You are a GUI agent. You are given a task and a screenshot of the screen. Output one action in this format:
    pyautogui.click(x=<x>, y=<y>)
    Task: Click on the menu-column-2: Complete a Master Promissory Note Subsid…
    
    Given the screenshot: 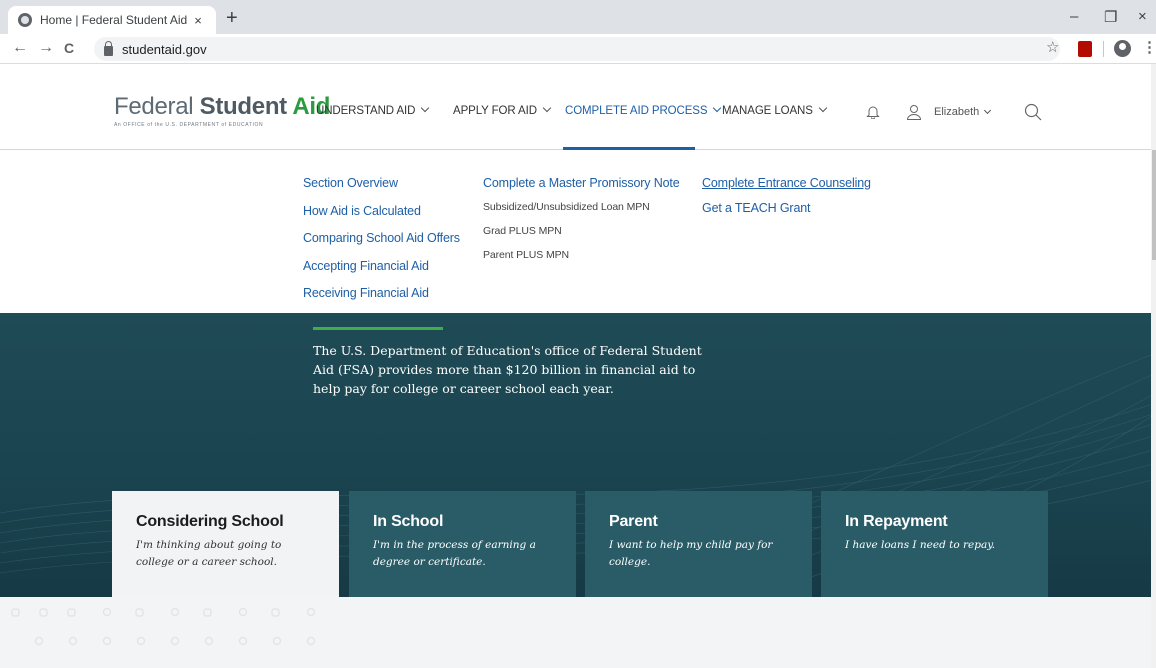 What is the action you would take?
    pyautogui.click(x=581, y=224)
    